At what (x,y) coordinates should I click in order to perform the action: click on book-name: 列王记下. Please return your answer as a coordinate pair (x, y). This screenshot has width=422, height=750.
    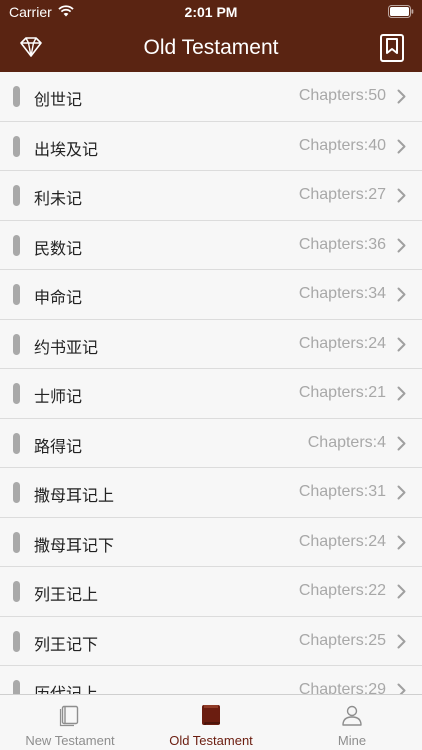
    Looking at the image, I should click on (66, 644).